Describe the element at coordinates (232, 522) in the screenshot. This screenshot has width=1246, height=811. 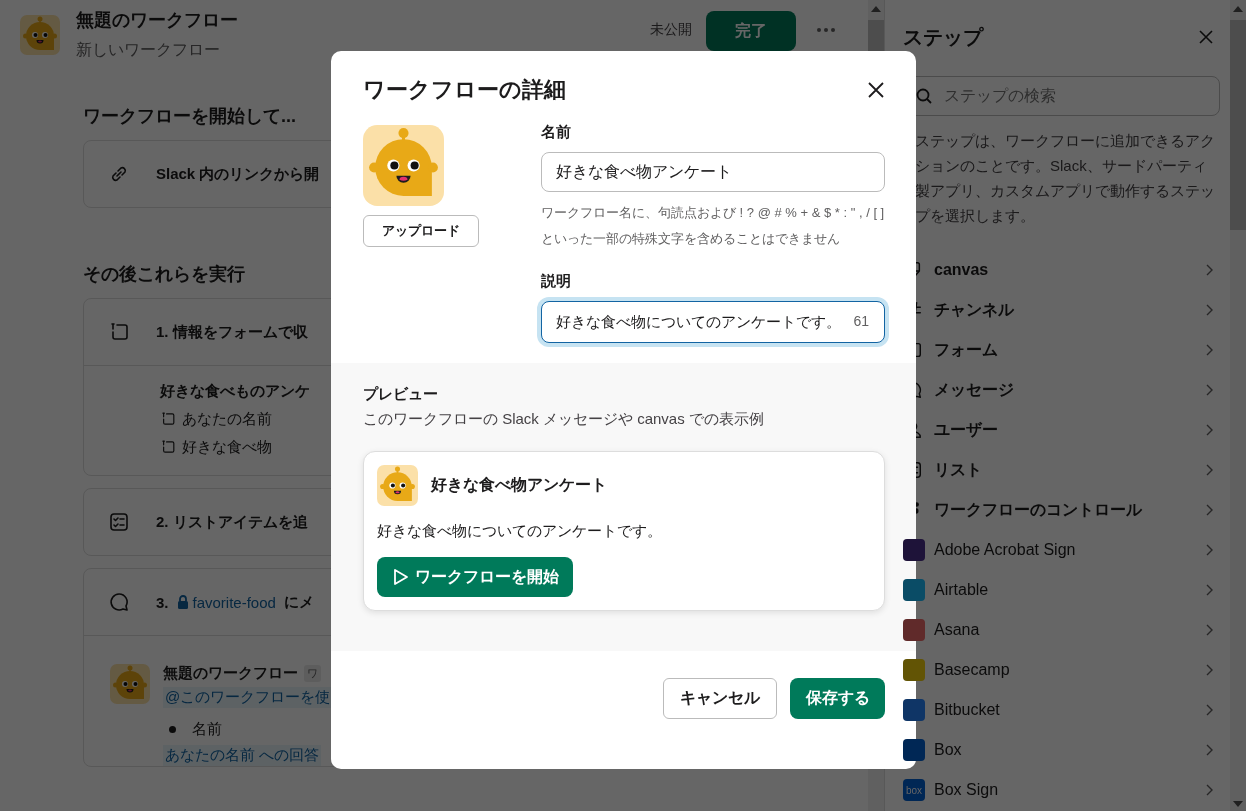
I see `step-title: 2. リストアイテムを追` at that location.